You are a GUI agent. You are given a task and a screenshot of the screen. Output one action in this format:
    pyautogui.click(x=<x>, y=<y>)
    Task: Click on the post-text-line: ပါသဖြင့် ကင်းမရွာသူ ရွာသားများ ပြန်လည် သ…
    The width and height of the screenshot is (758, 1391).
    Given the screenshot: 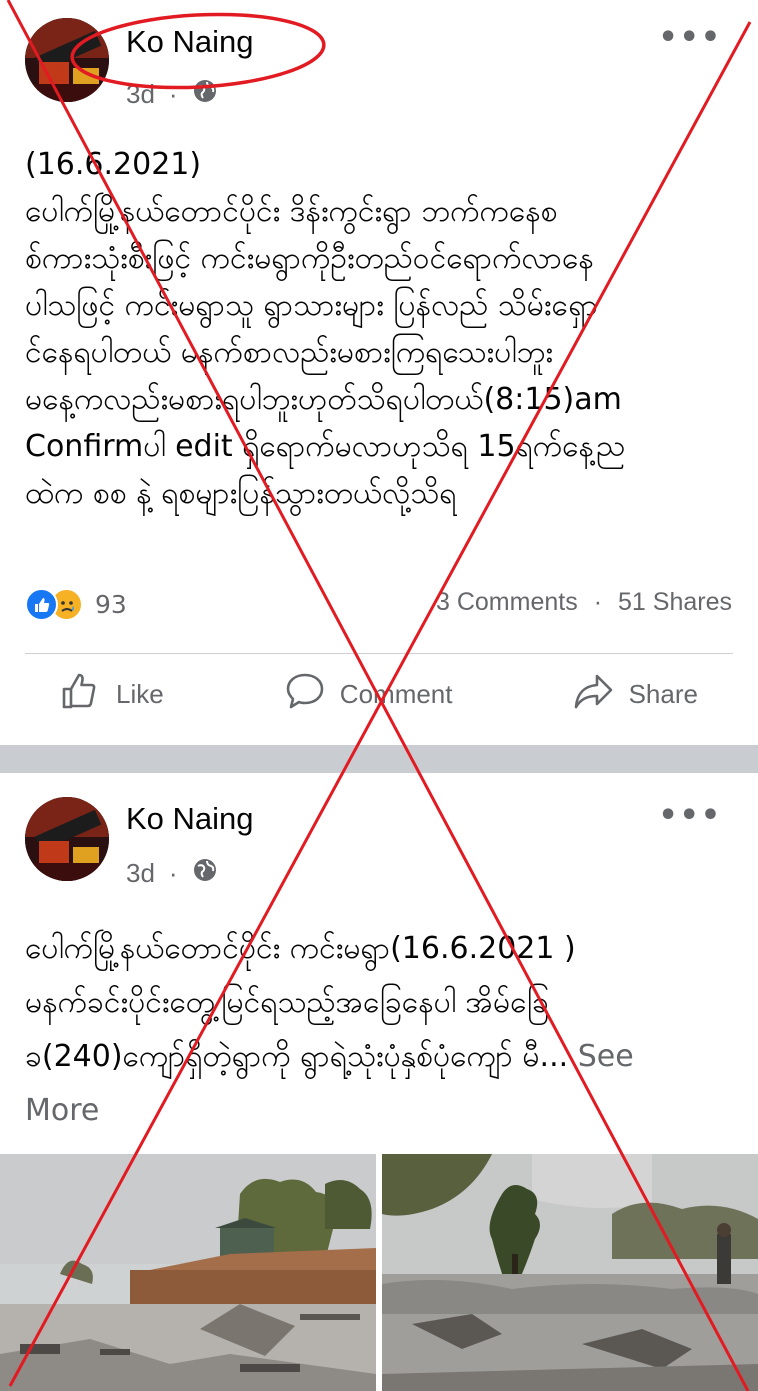 What is the action you would take?
    pyautogui.click(x=311, y=305)
    